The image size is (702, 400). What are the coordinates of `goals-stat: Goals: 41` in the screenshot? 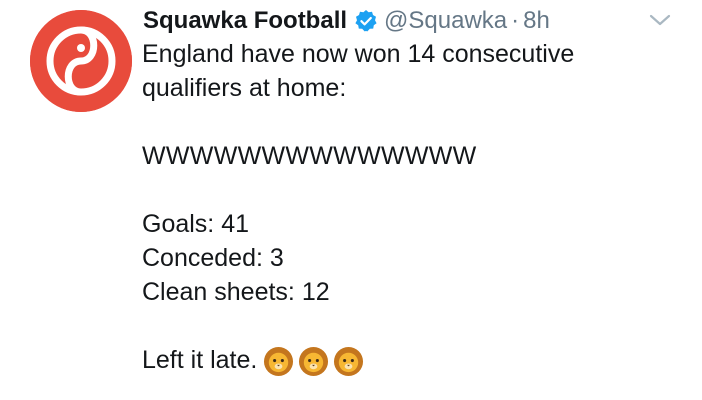 It's located at (196, 224).